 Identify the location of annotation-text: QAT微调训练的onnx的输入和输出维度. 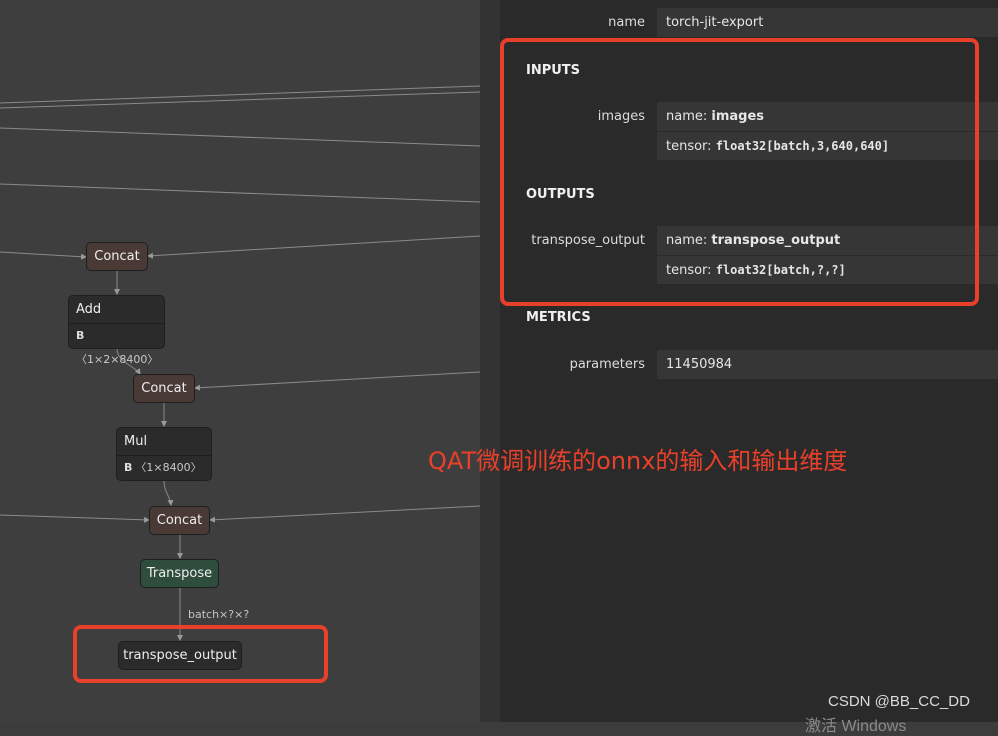
(638, 461).